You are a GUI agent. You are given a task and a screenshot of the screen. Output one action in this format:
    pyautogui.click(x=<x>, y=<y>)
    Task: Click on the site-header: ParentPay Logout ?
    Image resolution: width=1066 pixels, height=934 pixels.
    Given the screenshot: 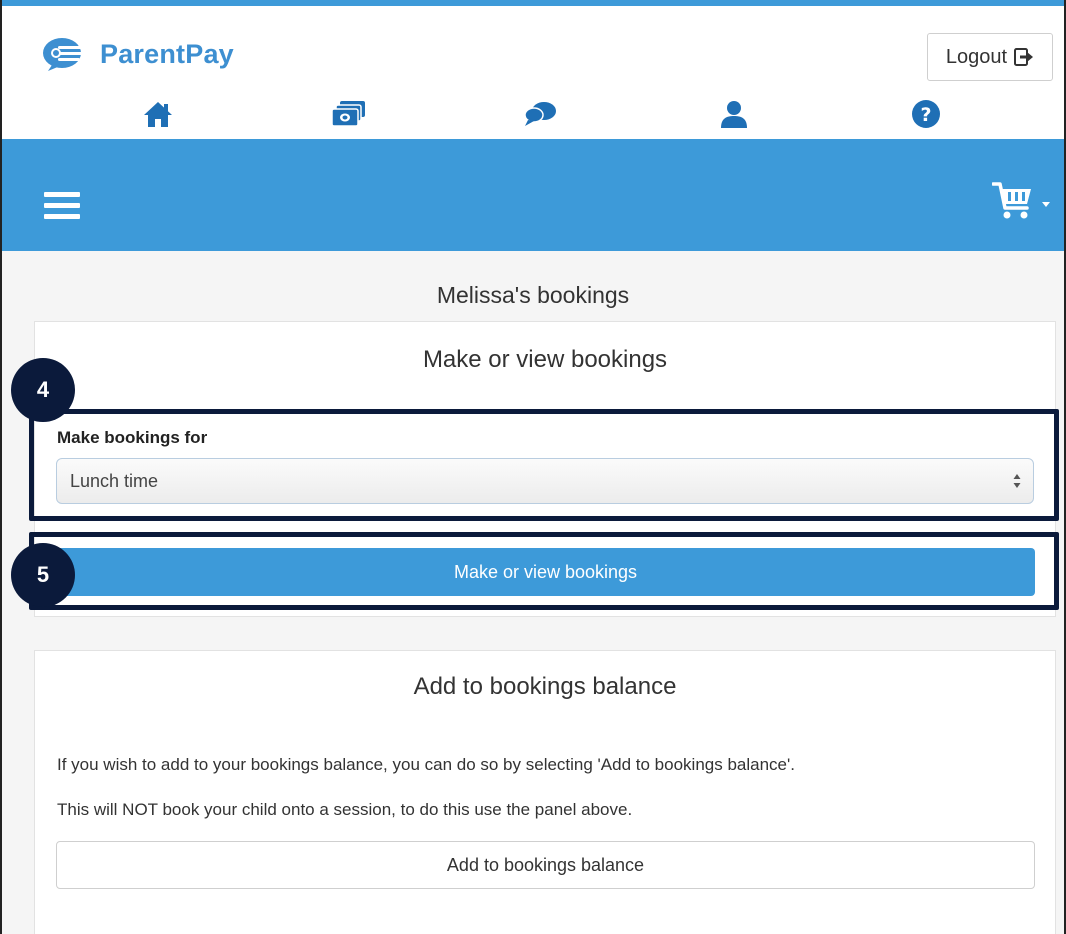 What is the action you would take?
    pyautogui.click(x=533, y=72)
    